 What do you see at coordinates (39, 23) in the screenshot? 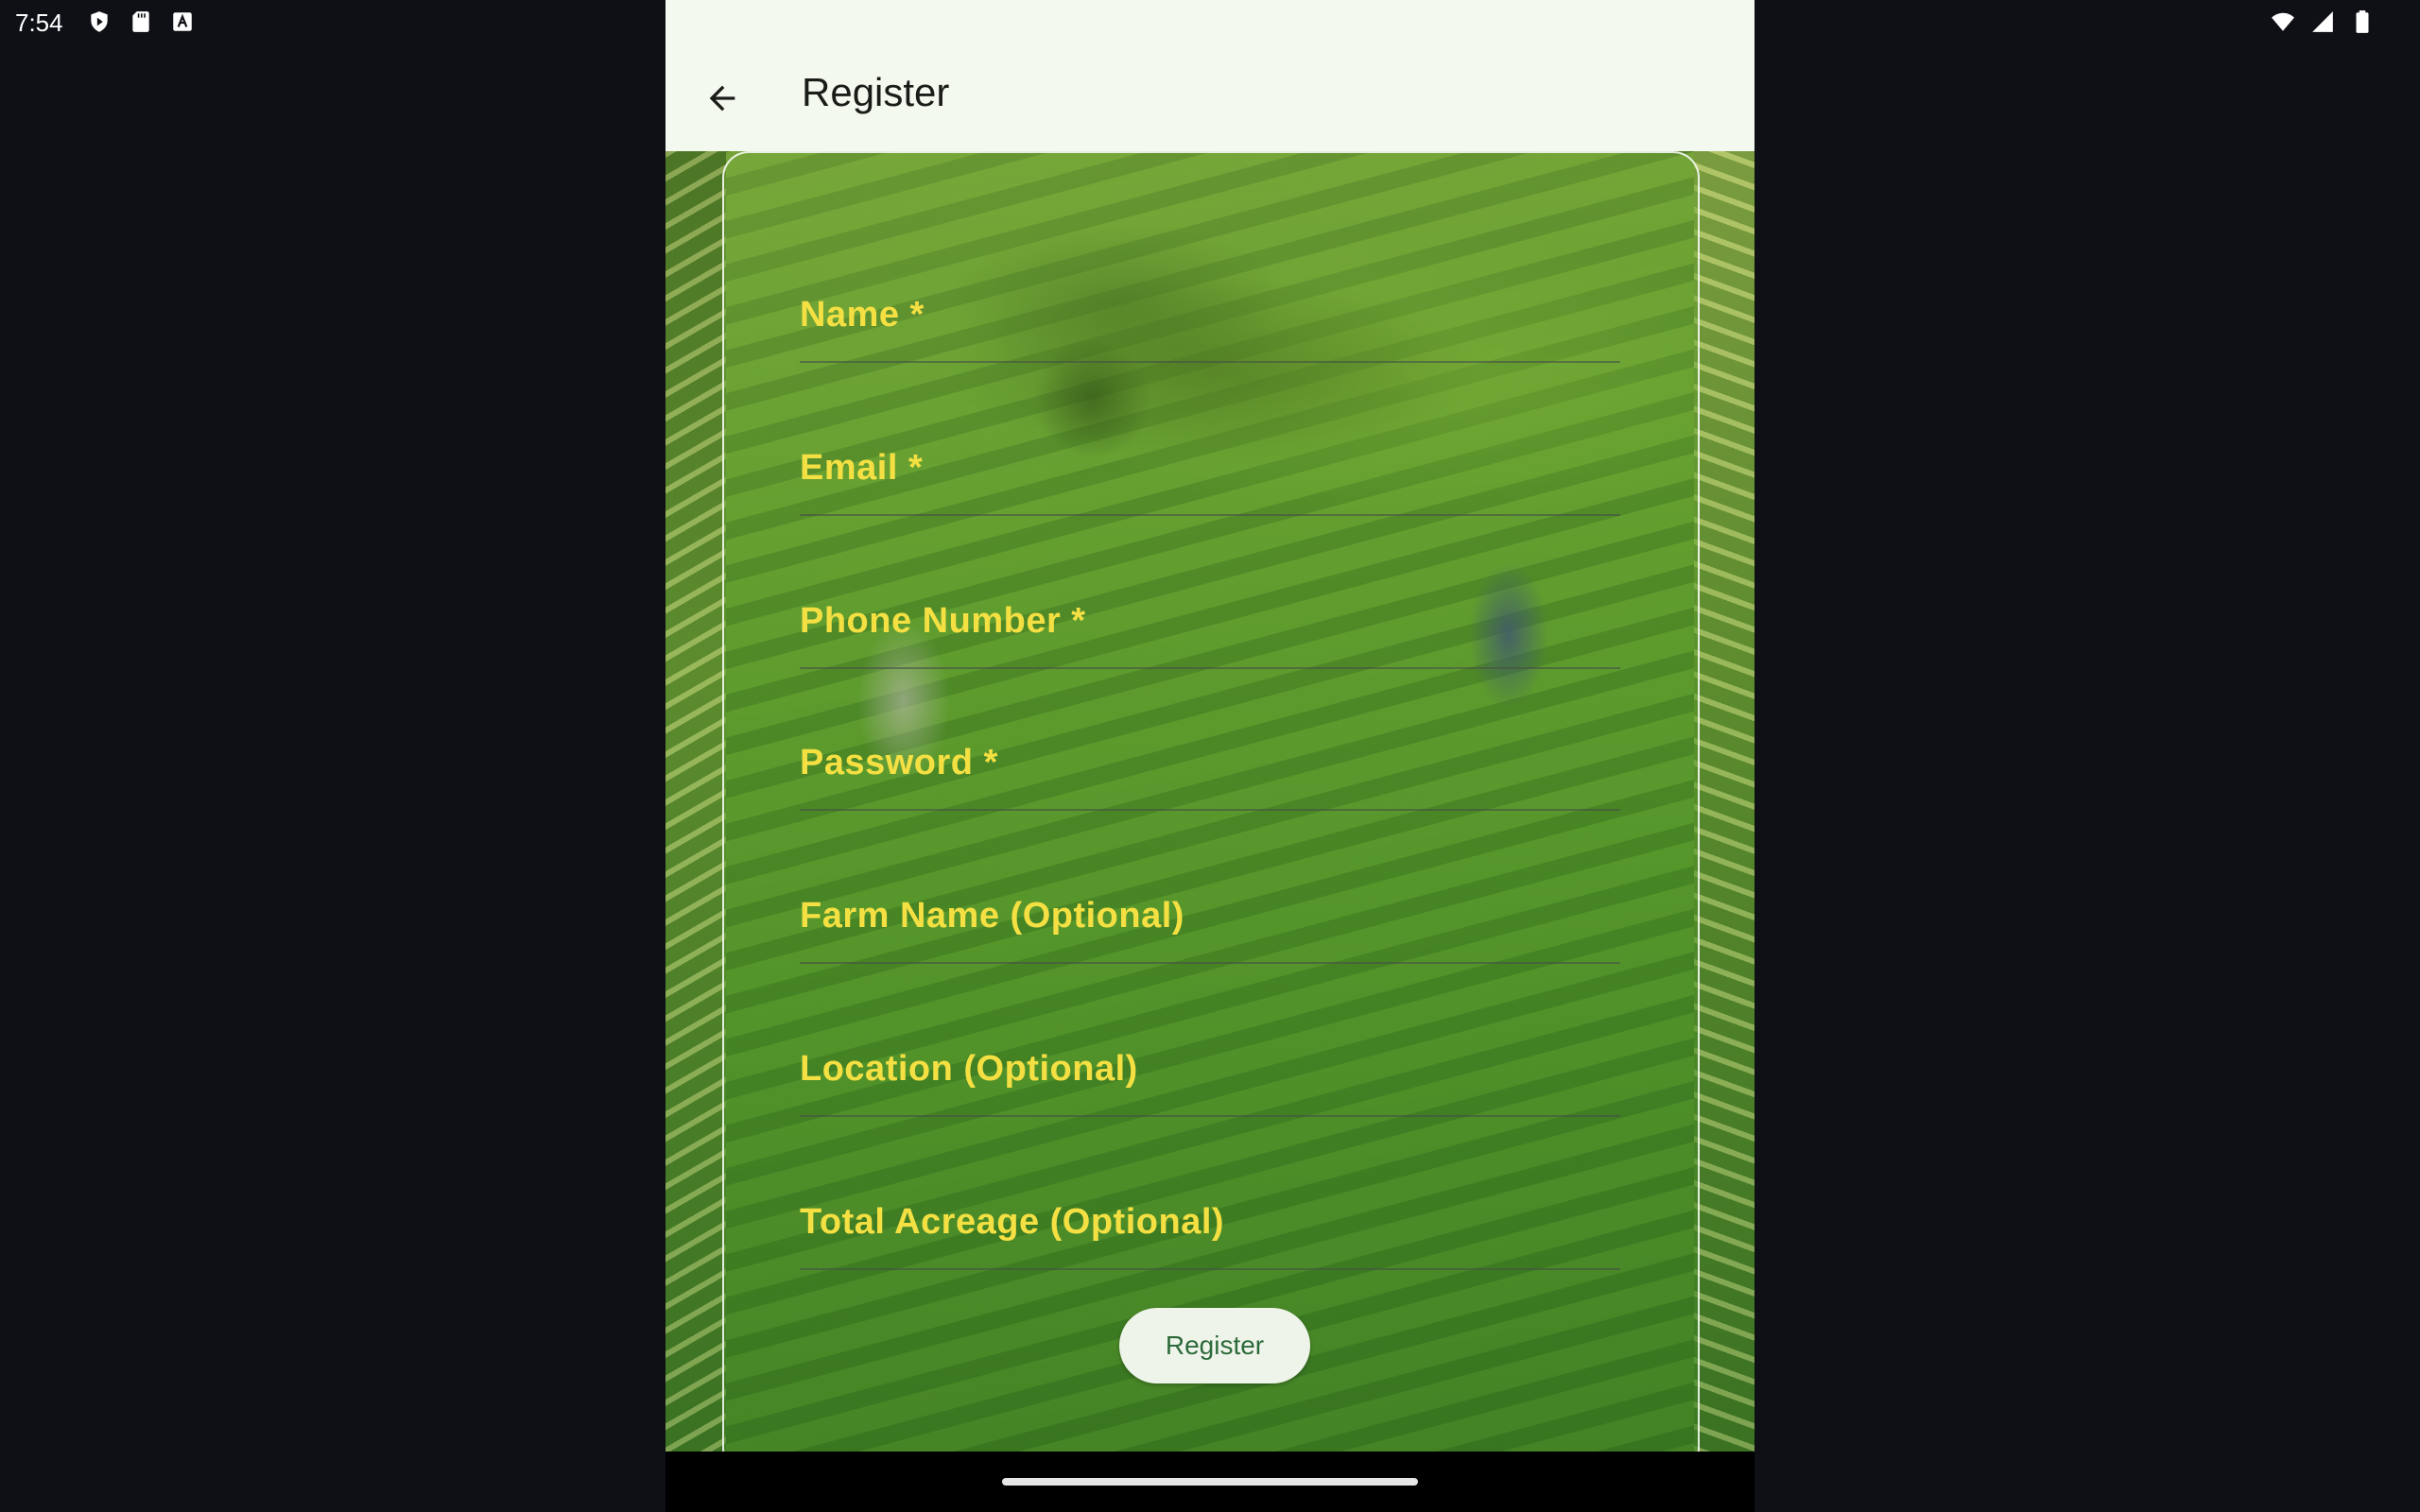
I see `status-time: 7:54` at bounding box center [39, 23].